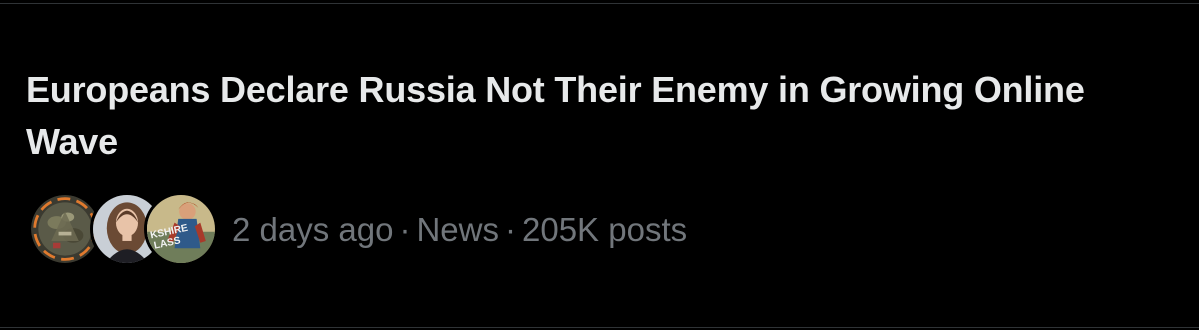  I want to click on trend-meta-row: KSHIRE LASS 2 days ago · News · 205K posts, so click(357, 230).